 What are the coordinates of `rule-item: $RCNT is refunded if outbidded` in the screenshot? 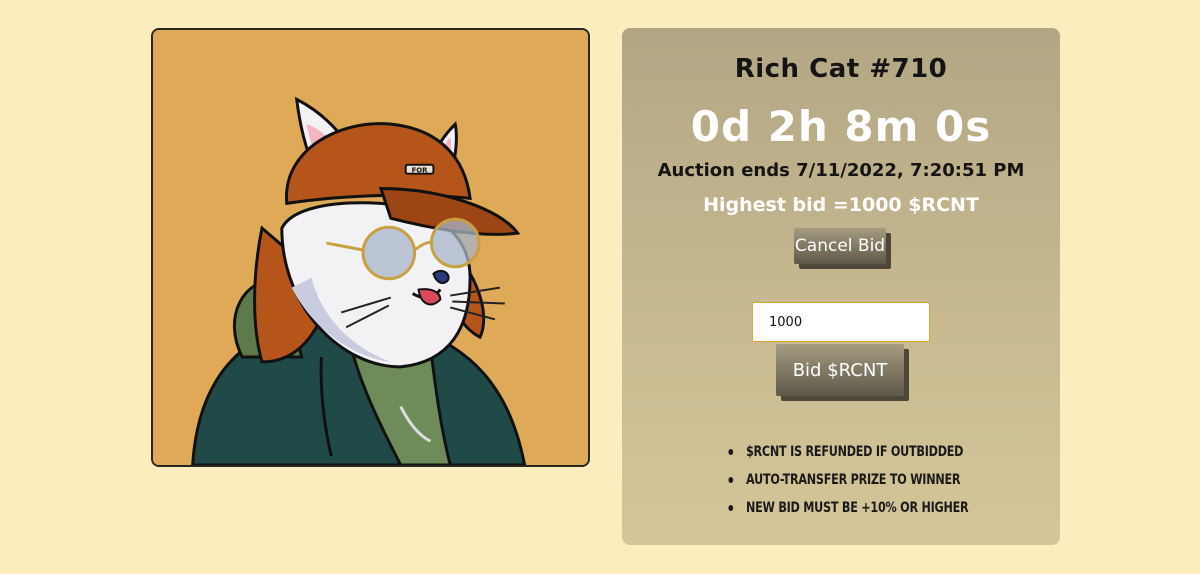 It's located at (845, 452).